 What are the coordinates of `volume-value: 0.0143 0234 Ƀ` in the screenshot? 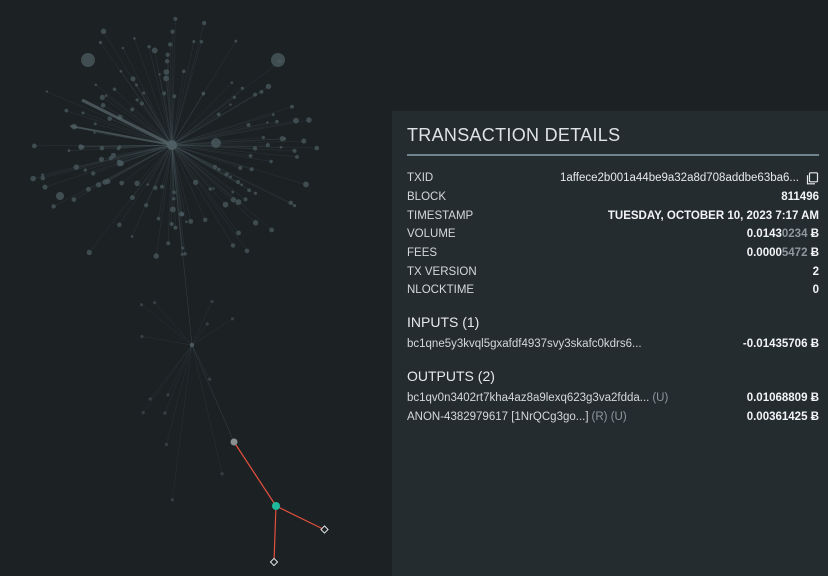 It's located at (782, 234).